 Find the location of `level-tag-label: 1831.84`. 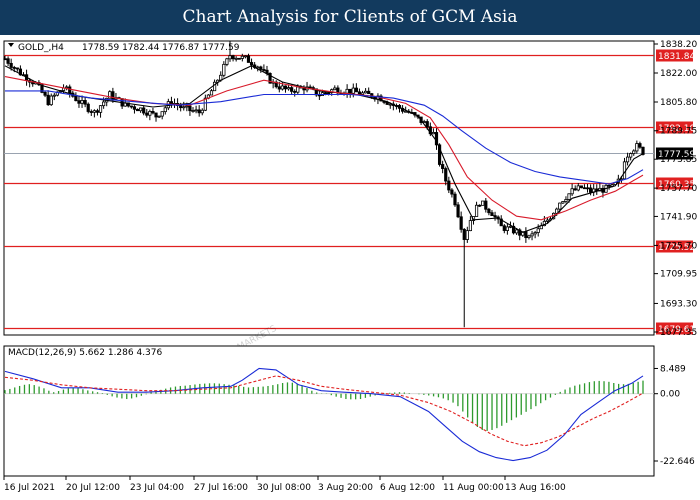

level-tag-label: 1831.84 is located at coordinates (676, 57).